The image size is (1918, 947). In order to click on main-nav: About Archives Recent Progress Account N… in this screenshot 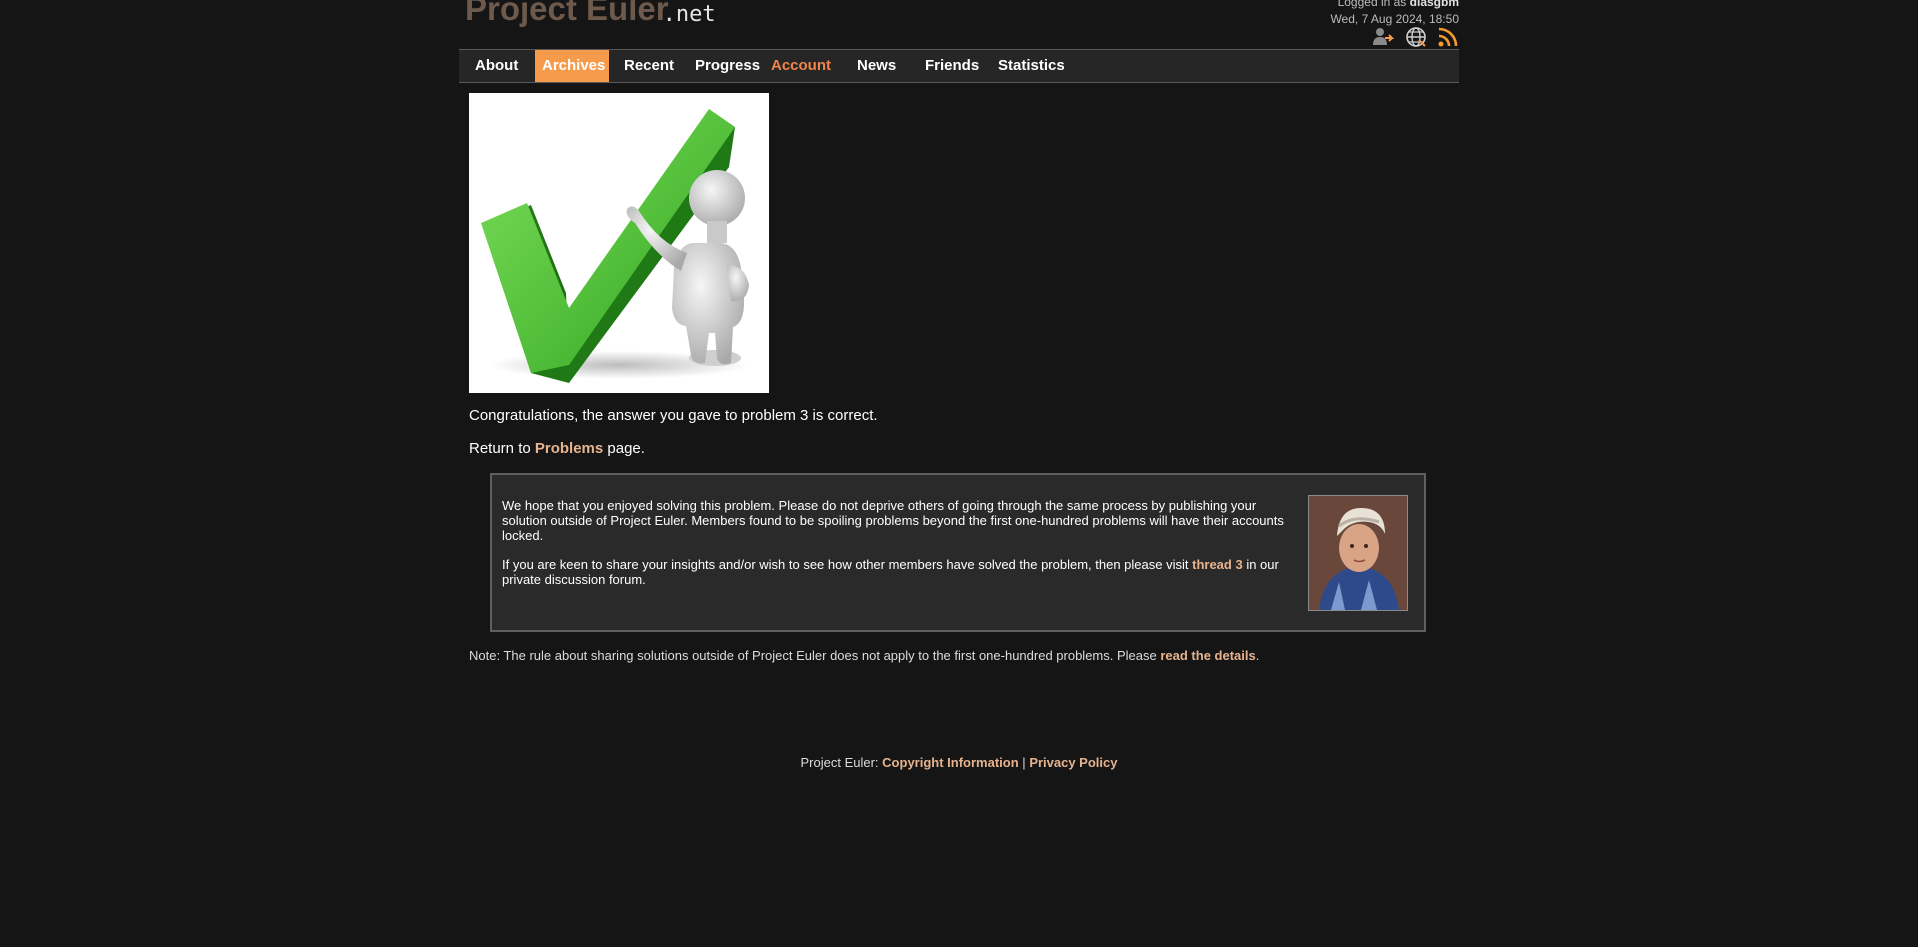, I will do `click(959, 66)`.